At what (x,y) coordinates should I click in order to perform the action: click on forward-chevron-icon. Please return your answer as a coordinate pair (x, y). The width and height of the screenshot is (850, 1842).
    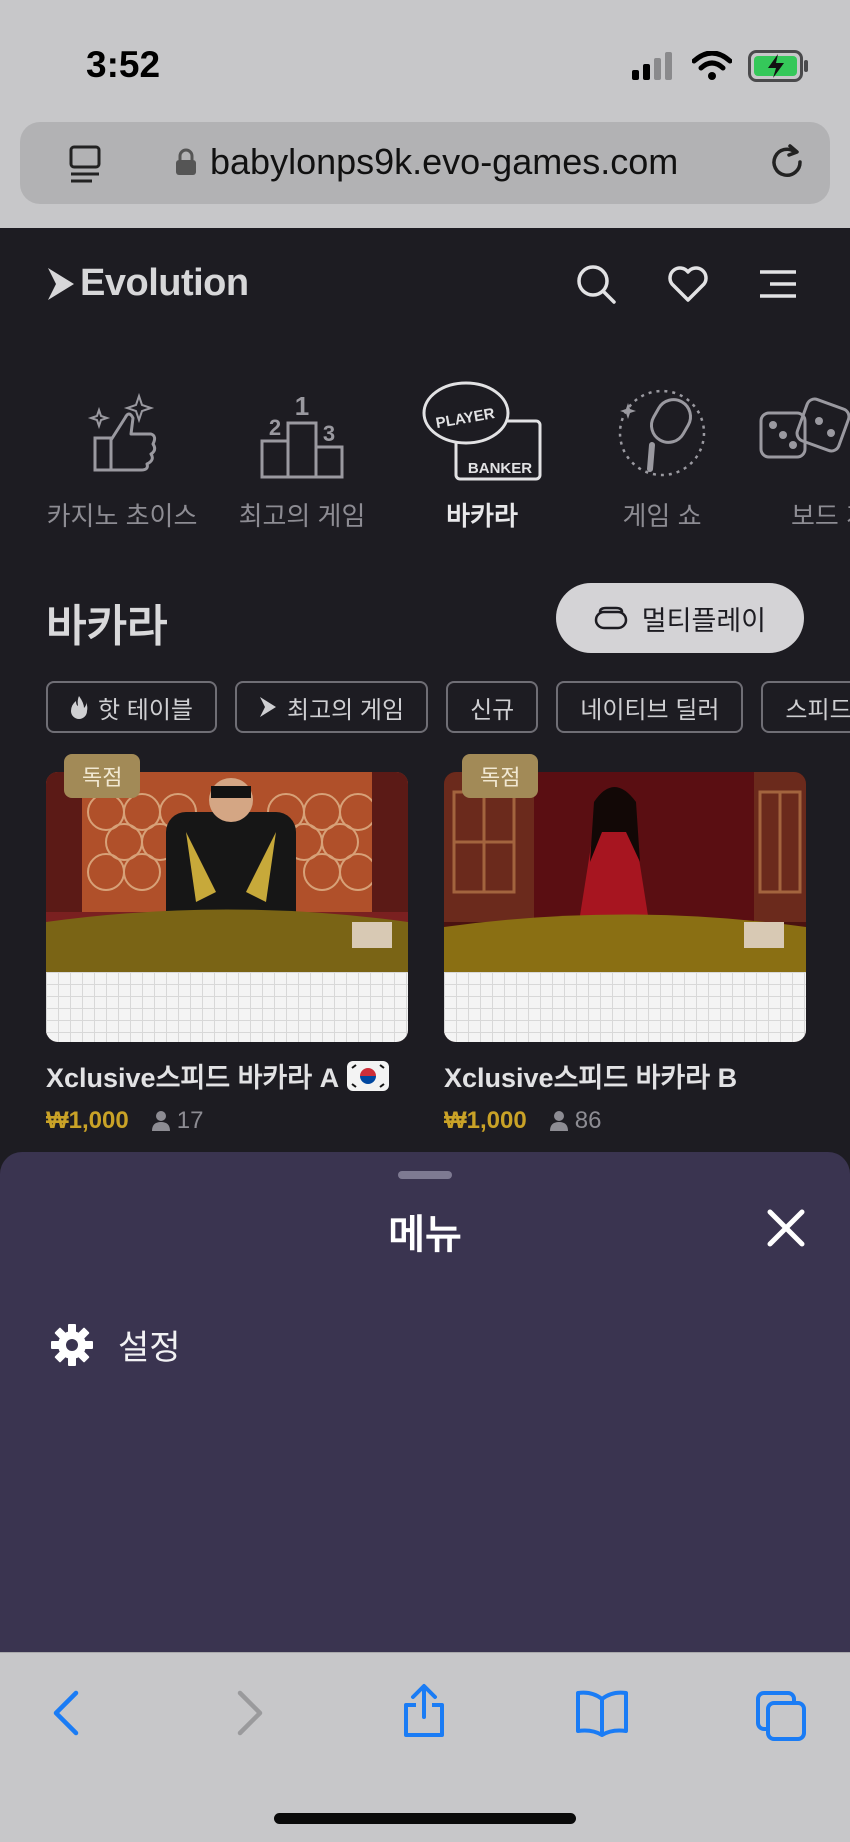
    Looking at the image, I should click on (250, 1713).